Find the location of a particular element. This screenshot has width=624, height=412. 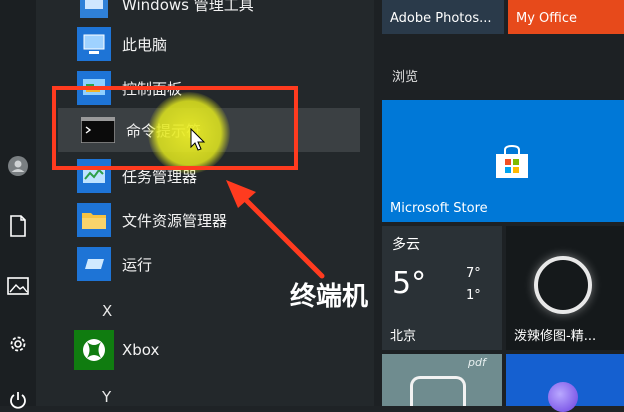

weather-temp: 5° is located at coordinates (409, 283).